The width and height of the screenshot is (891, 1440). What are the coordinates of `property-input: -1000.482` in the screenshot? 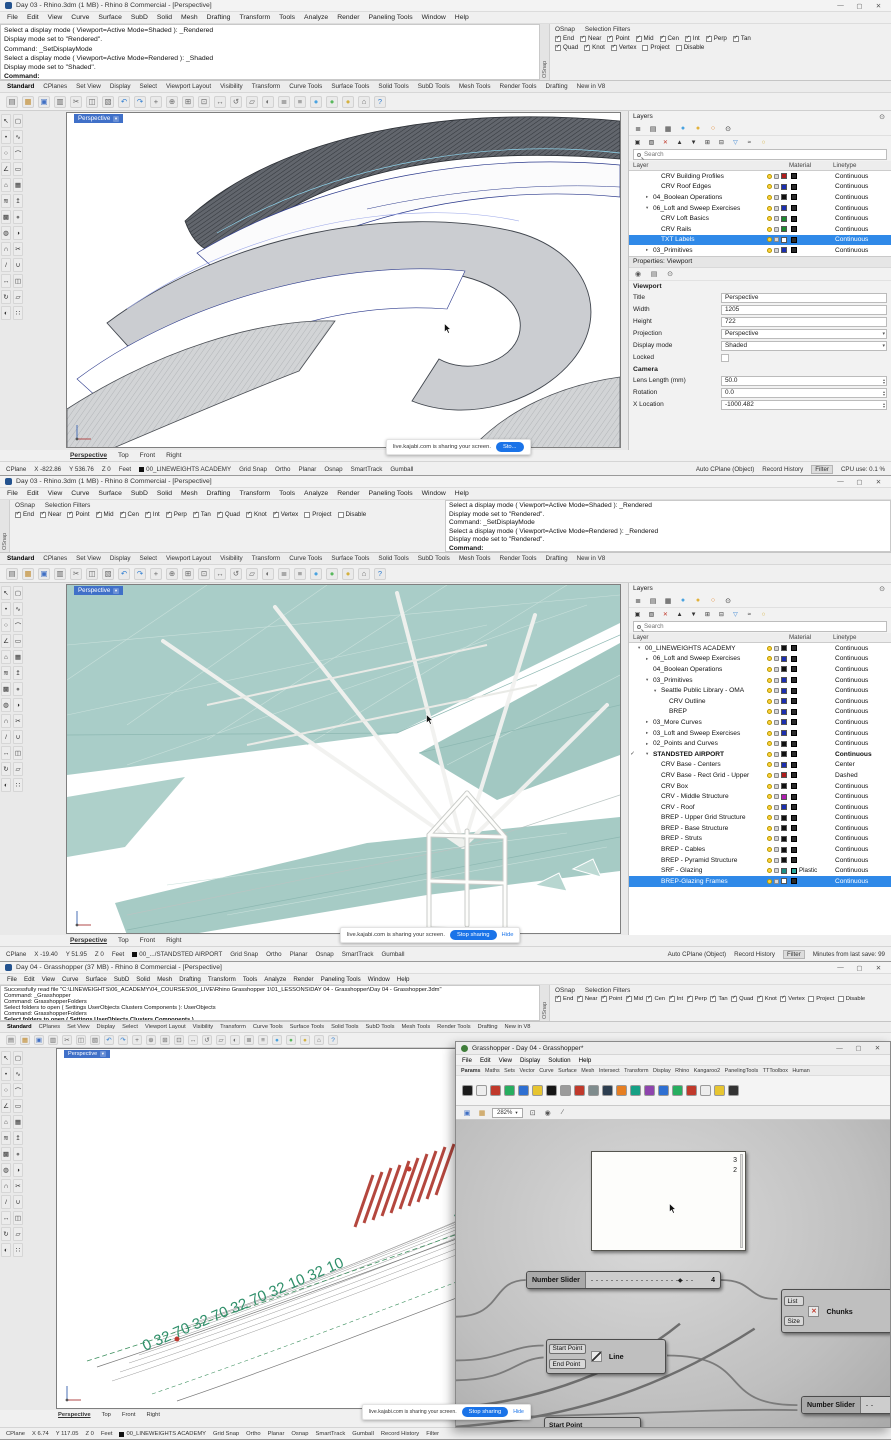 It's located at (804, 405).